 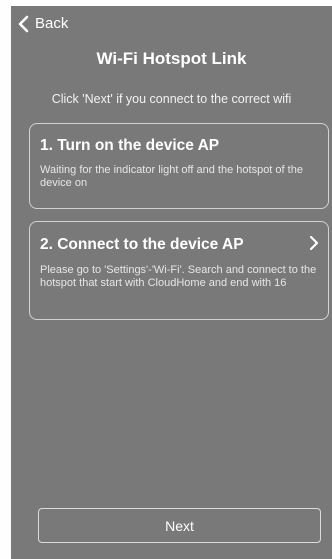 I want to click on chevron-left-icon, so click(x=23, y=24).